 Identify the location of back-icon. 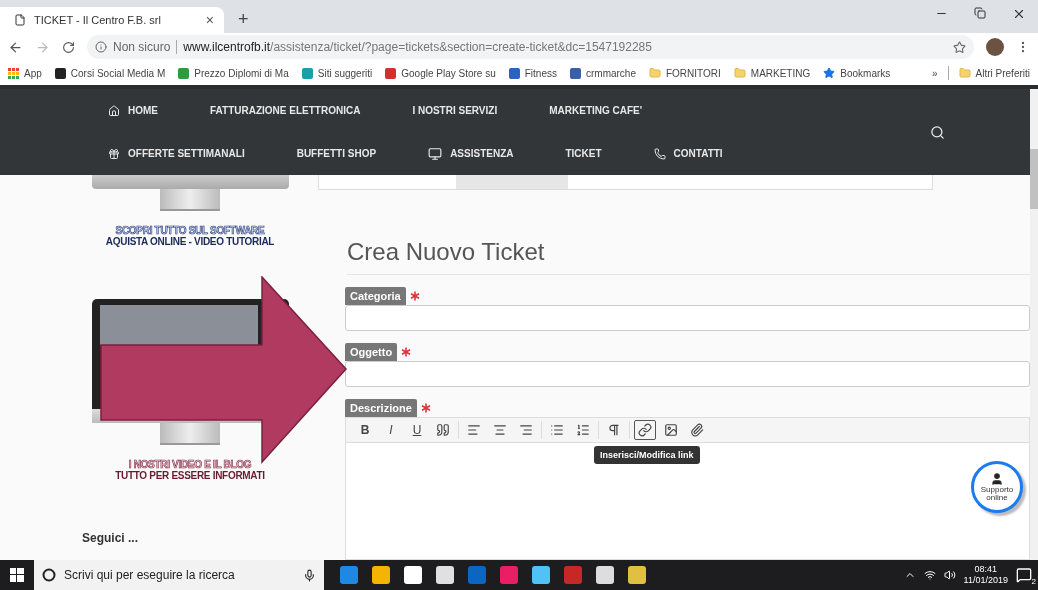
(15, 47).